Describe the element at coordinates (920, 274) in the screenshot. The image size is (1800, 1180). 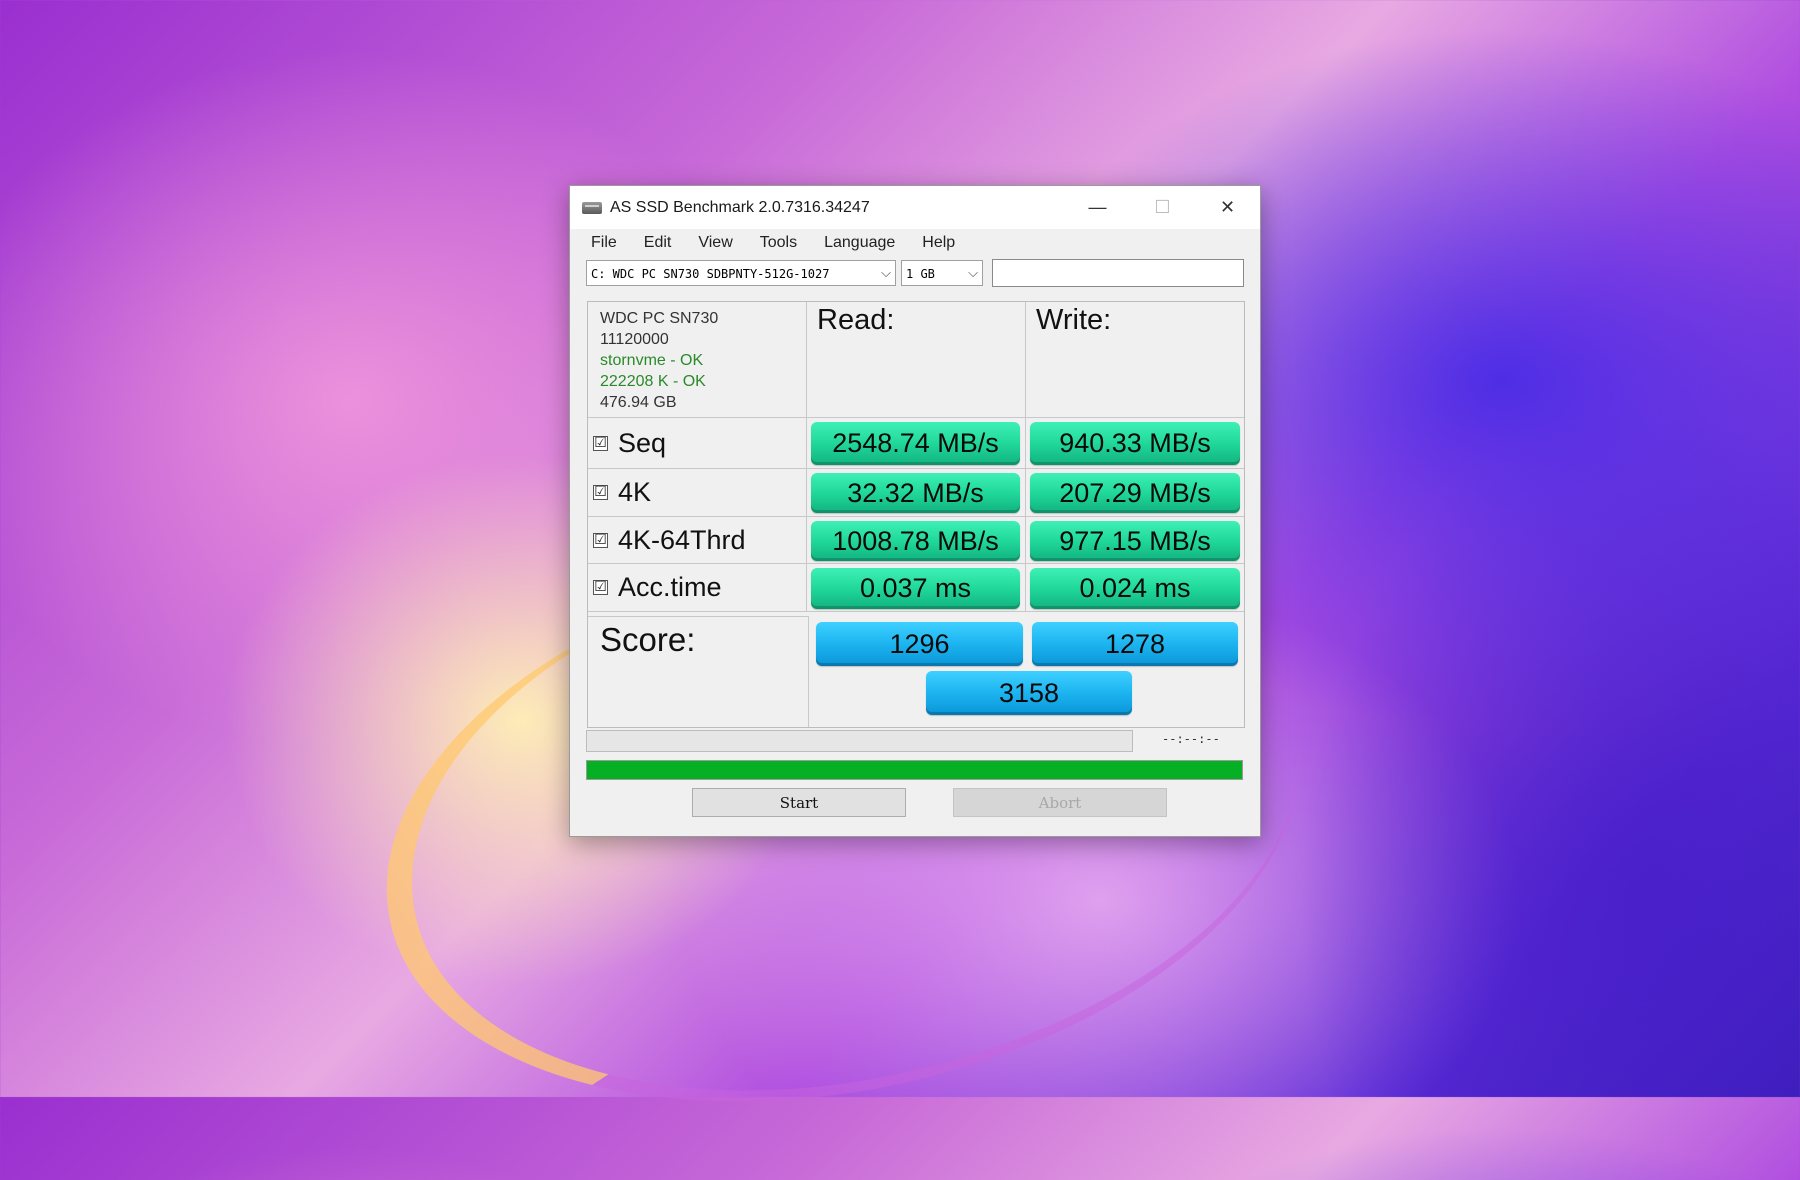
I see `test-size-value: 1 GB` at that location.